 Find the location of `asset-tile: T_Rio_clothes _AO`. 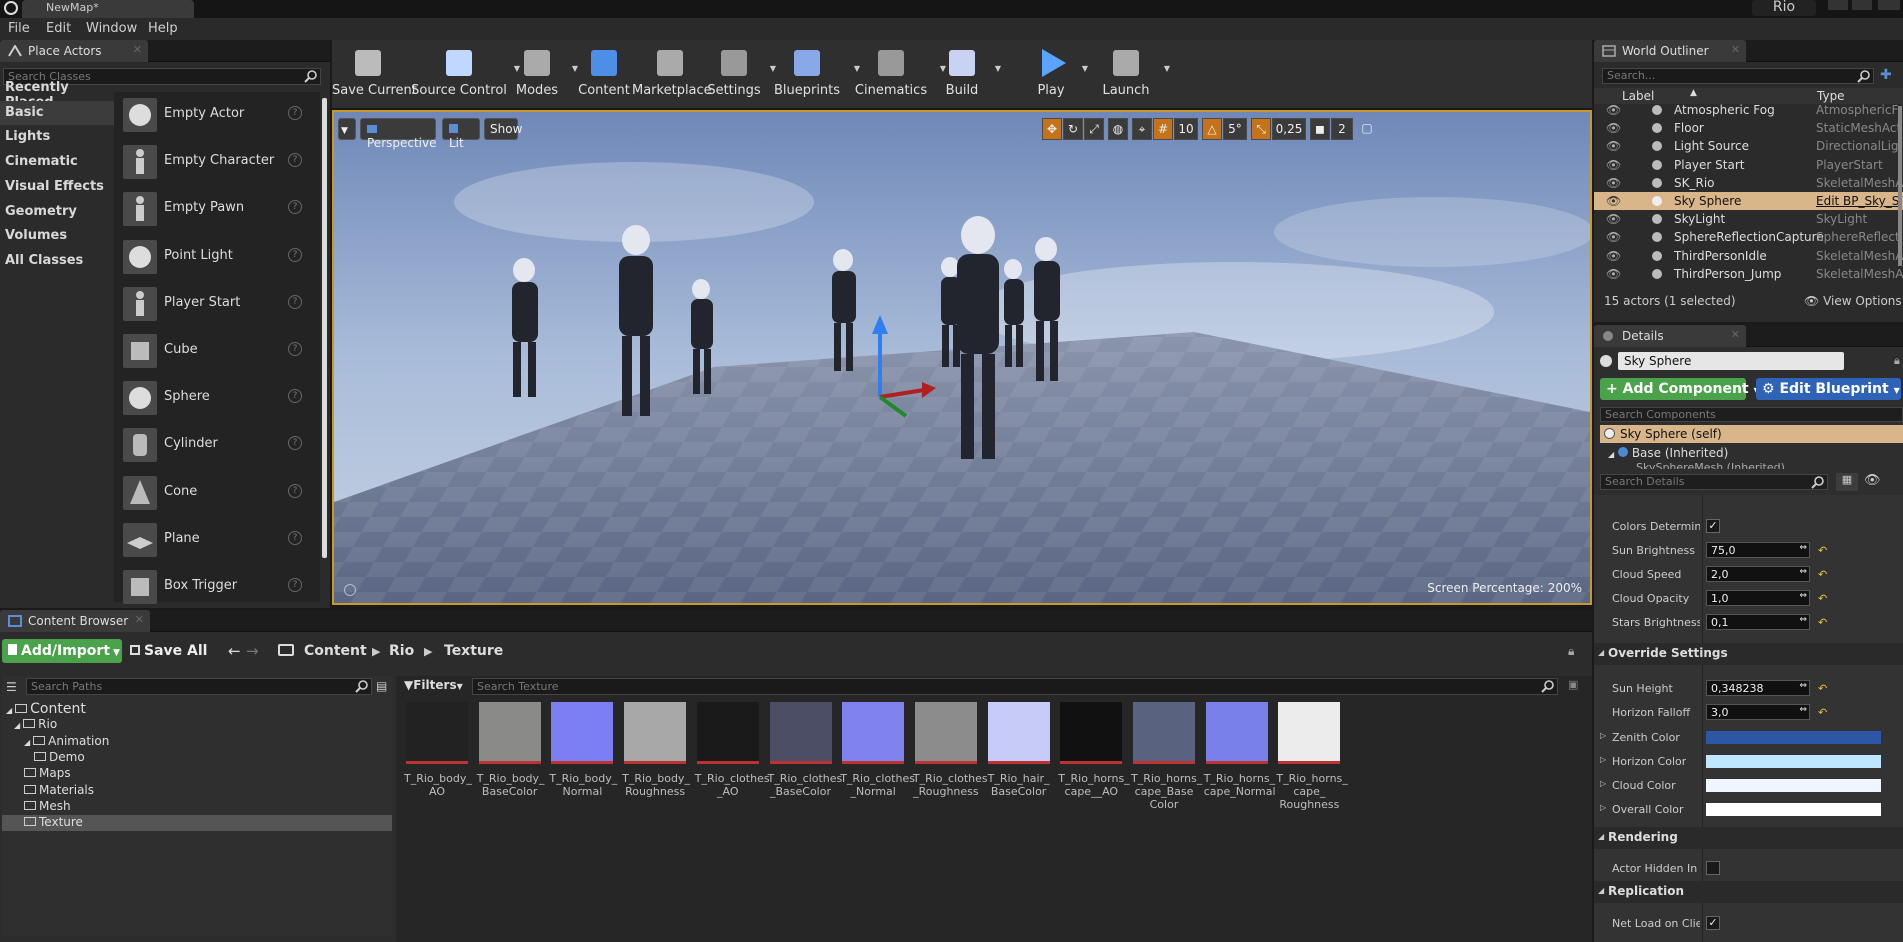

asset-tile: T_Rio_clothes _AO is located at coordinates (732, 750).